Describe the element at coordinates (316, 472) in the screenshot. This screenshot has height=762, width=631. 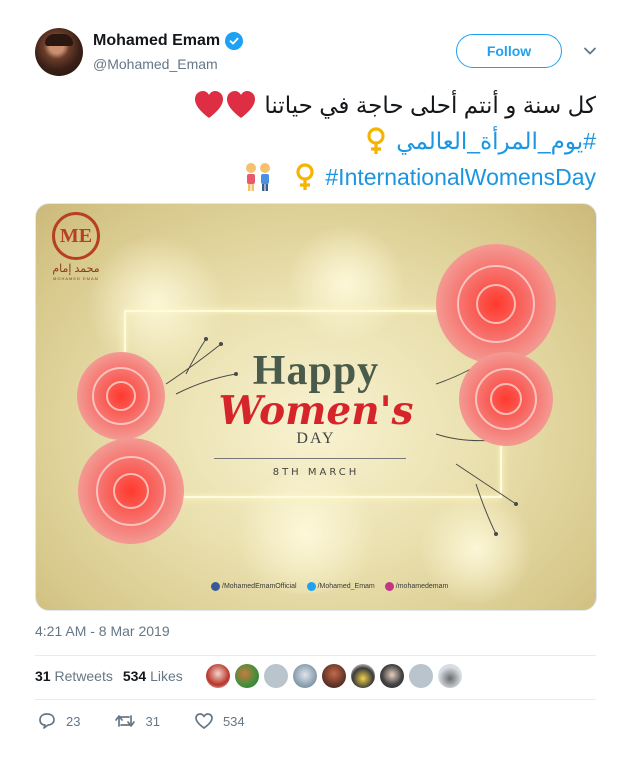
I see `card-date-text: 8TH MARCH` at that location.